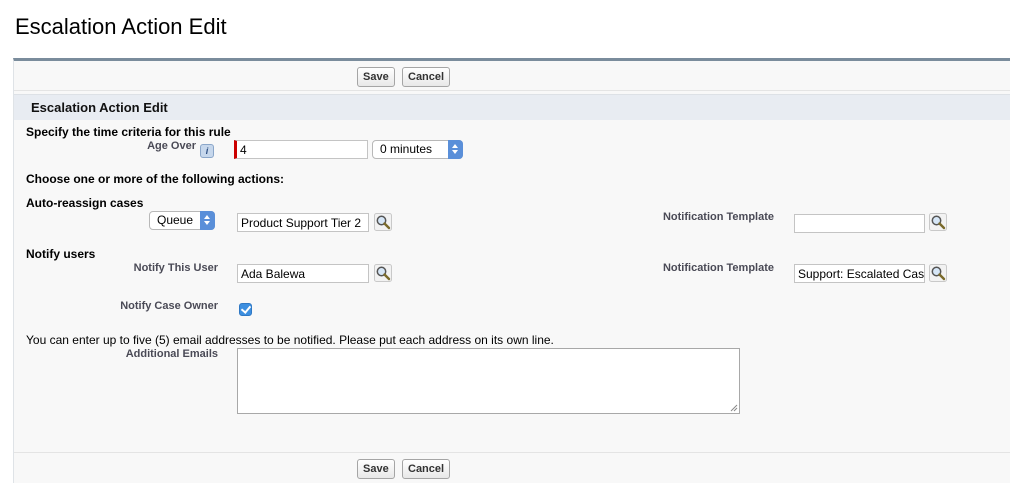 Image resolution: width=1010 pixels, height=483 pixels. What do you see at coordinates (303, 273) in the screenshot?
I see `notify-user-input: Ada Balewa` at bounding box center [303, 273].